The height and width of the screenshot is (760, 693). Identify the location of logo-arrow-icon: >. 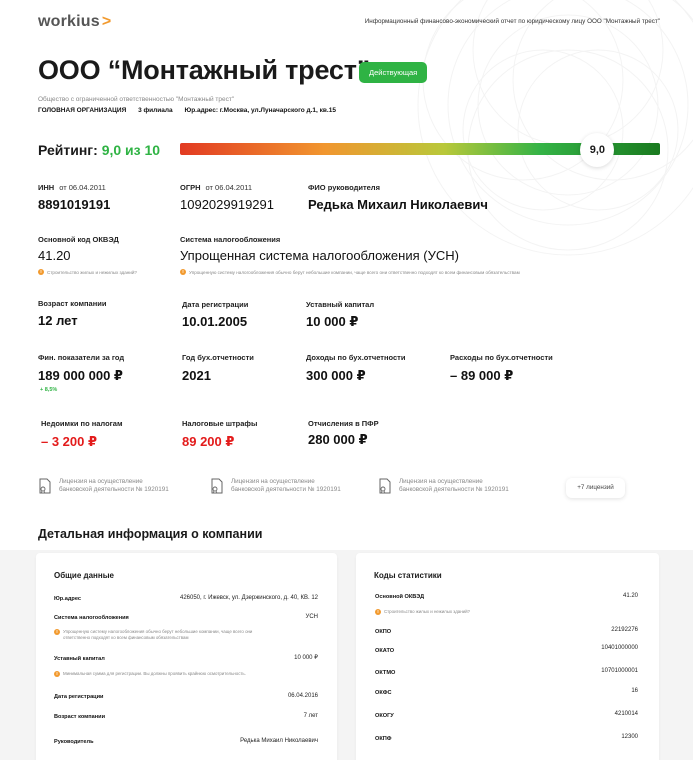
(106, 21).